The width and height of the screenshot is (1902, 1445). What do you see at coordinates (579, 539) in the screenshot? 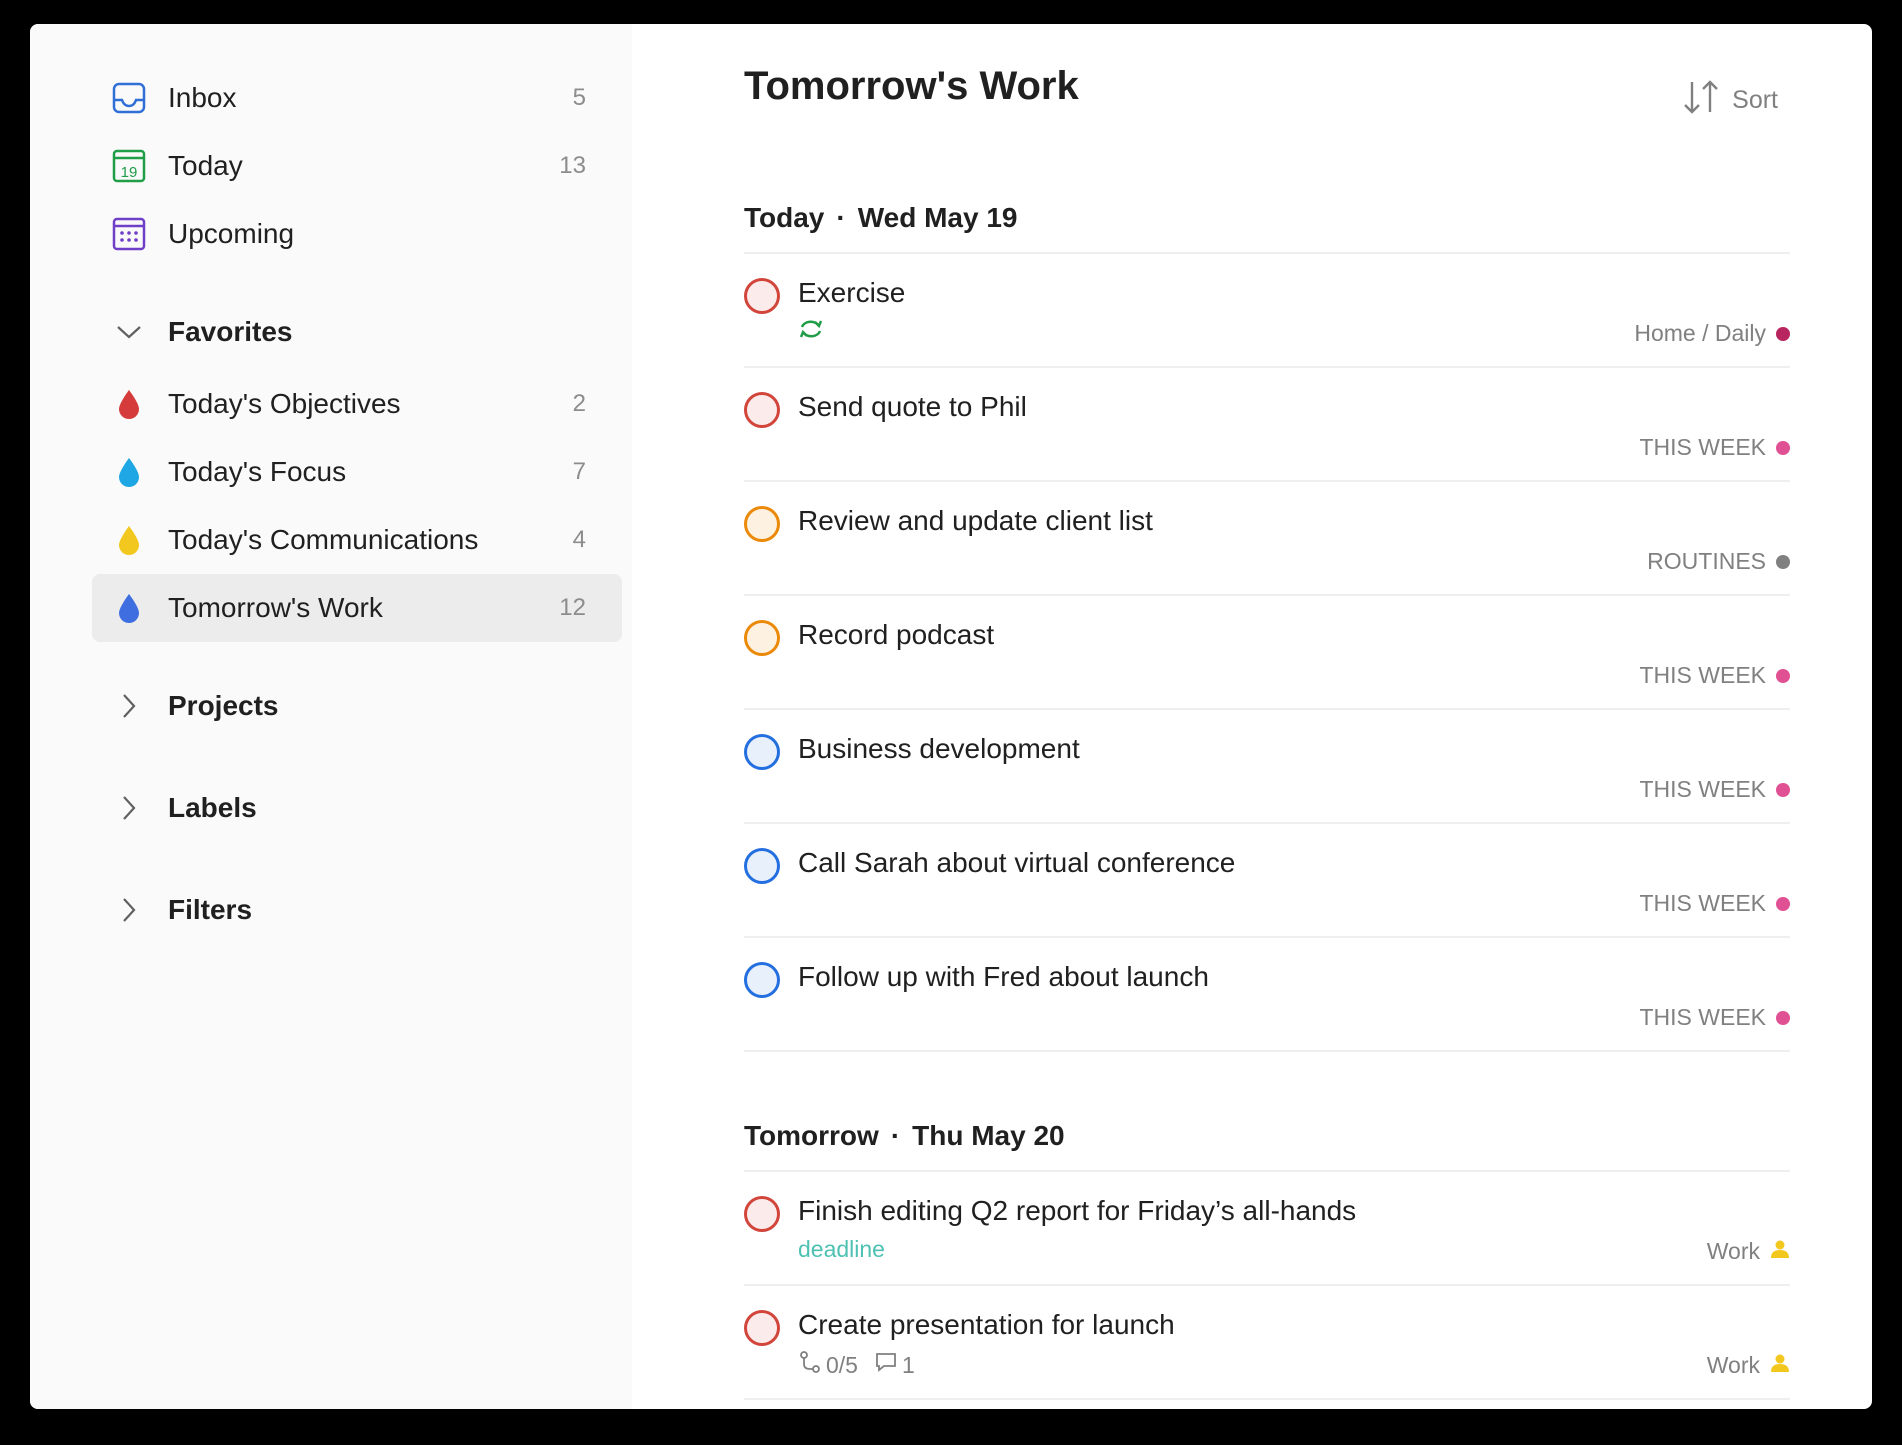
I see `sidebar-item-count: 4` at bounding box center [579, 539].